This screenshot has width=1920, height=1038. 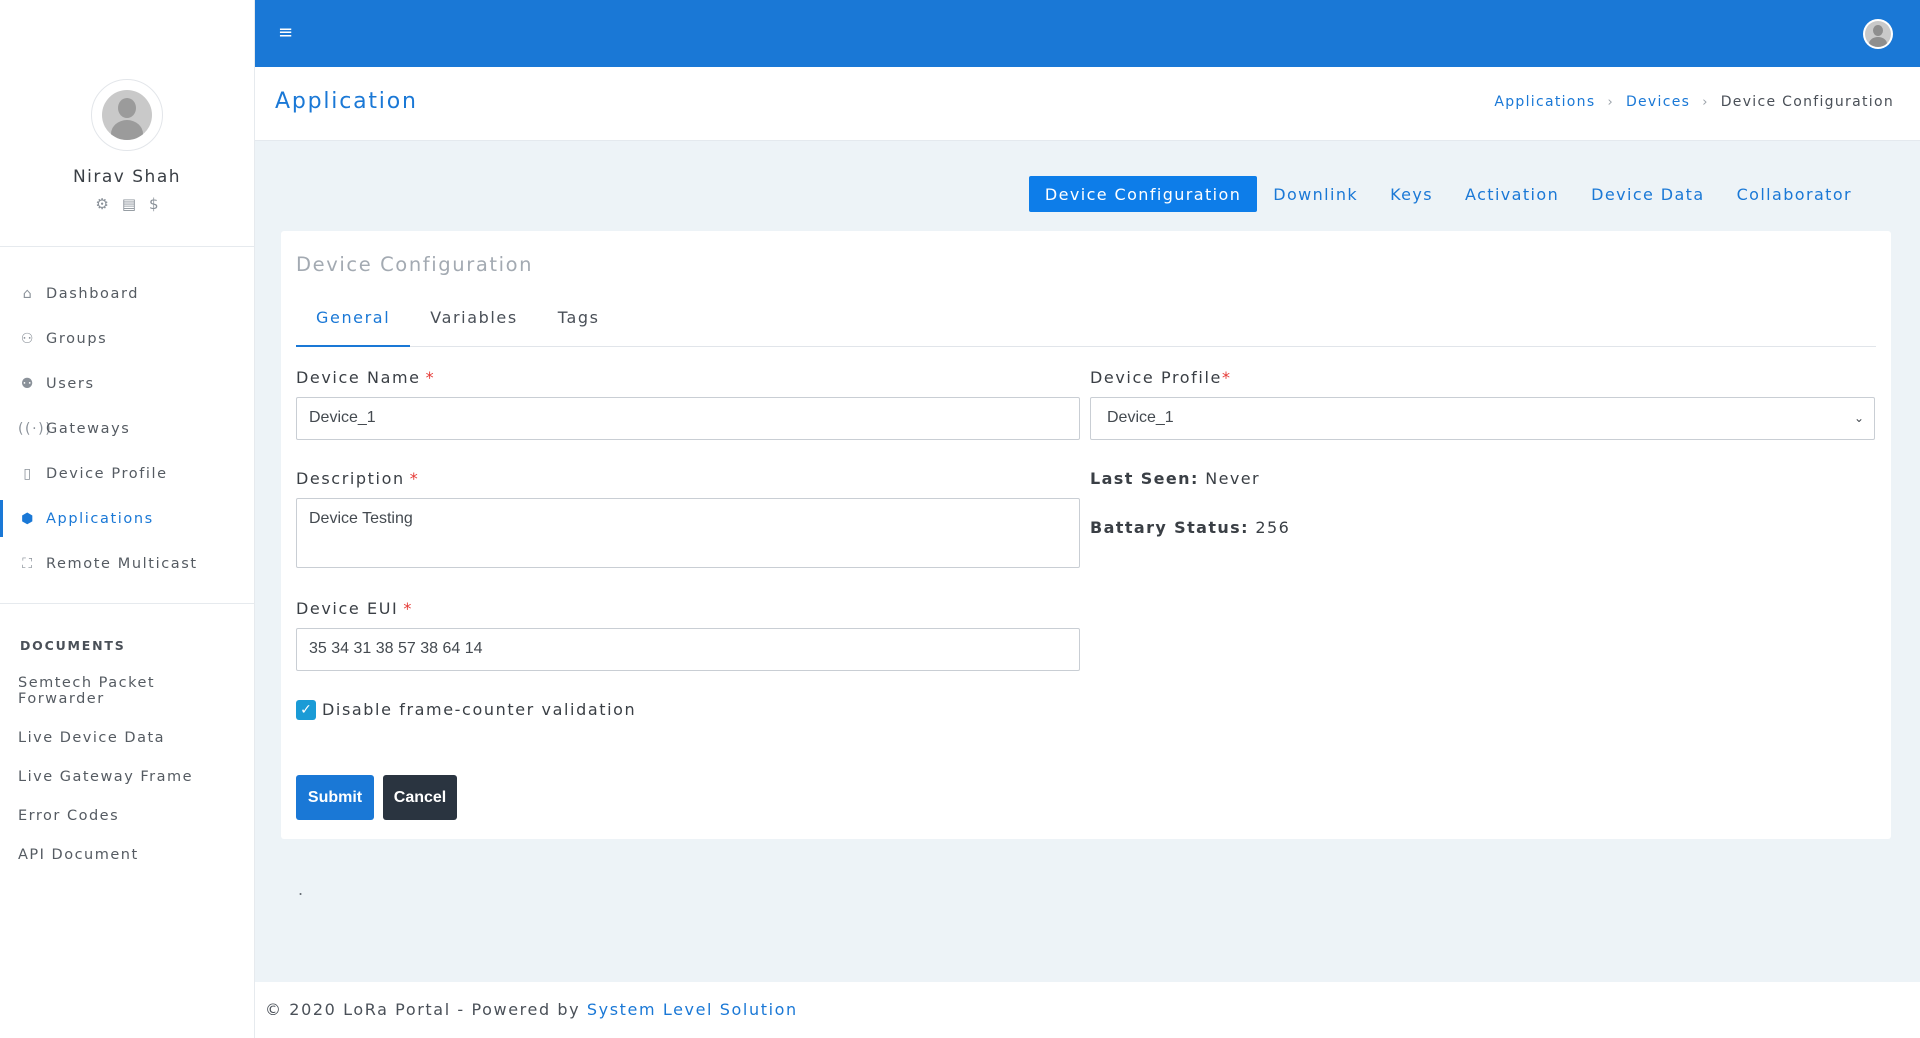 I want to click on doc-link-live-gateway-frame: Live Gateway Frame, so click(x=127, y=777).